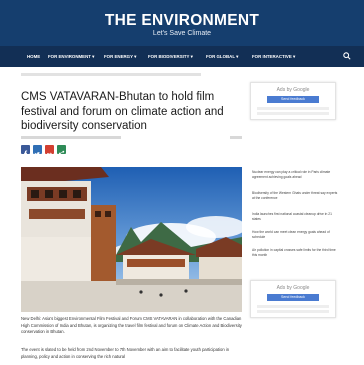  Describe the element at coordinates (273, 56) in the screenshot. I see `nav-item-interactive: FOR INTERACTIVE ▾` at that location.